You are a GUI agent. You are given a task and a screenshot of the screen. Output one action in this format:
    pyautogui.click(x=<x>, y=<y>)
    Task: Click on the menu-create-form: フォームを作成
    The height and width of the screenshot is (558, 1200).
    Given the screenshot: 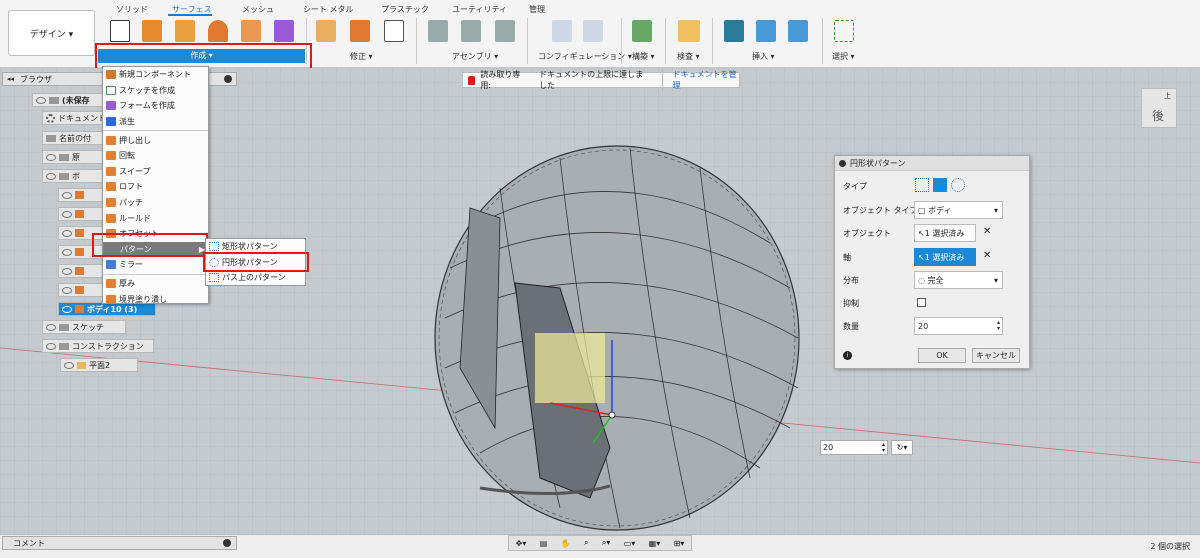 What is the action you would take?
    pyautogui.click(x=155, y=106)
    